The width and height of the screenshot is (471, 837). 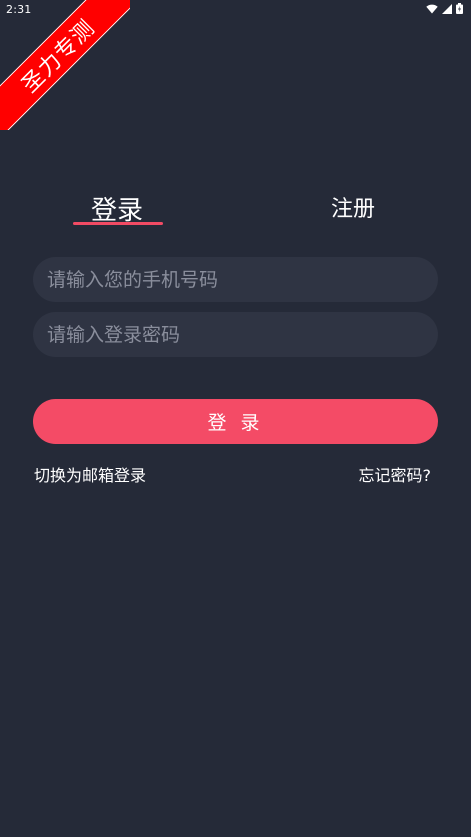 I want to click on tab-register: 注册, so click(x=353, y=207).